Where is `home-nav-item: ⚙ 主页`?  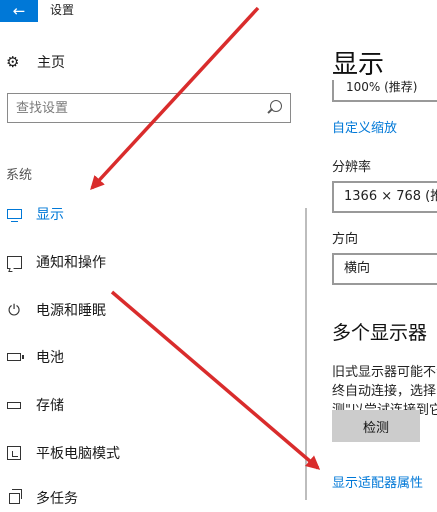
home-nav-item: ⚙ 主页 is located at coordinates (35, 62).